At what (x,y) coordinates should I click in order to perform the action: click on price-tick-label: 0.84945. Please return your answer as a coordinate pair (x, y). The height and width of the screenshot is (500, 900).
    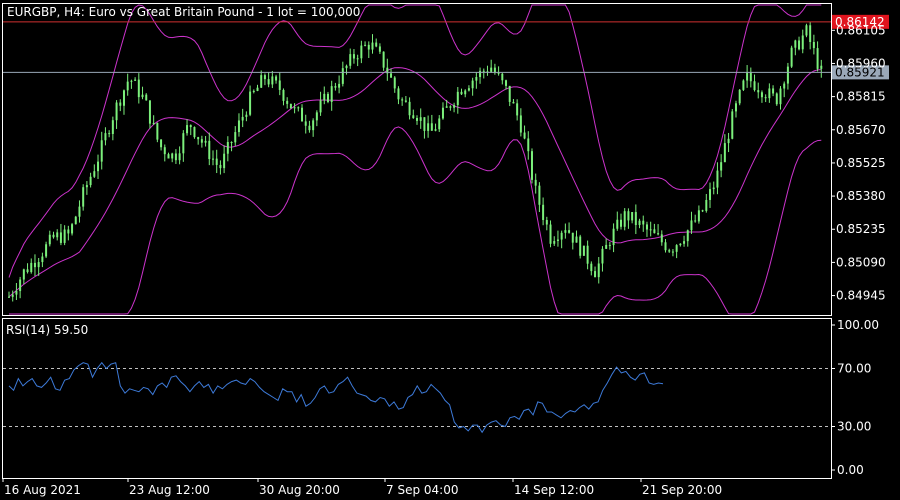
    Looking at the image, I should click on (861, 296).